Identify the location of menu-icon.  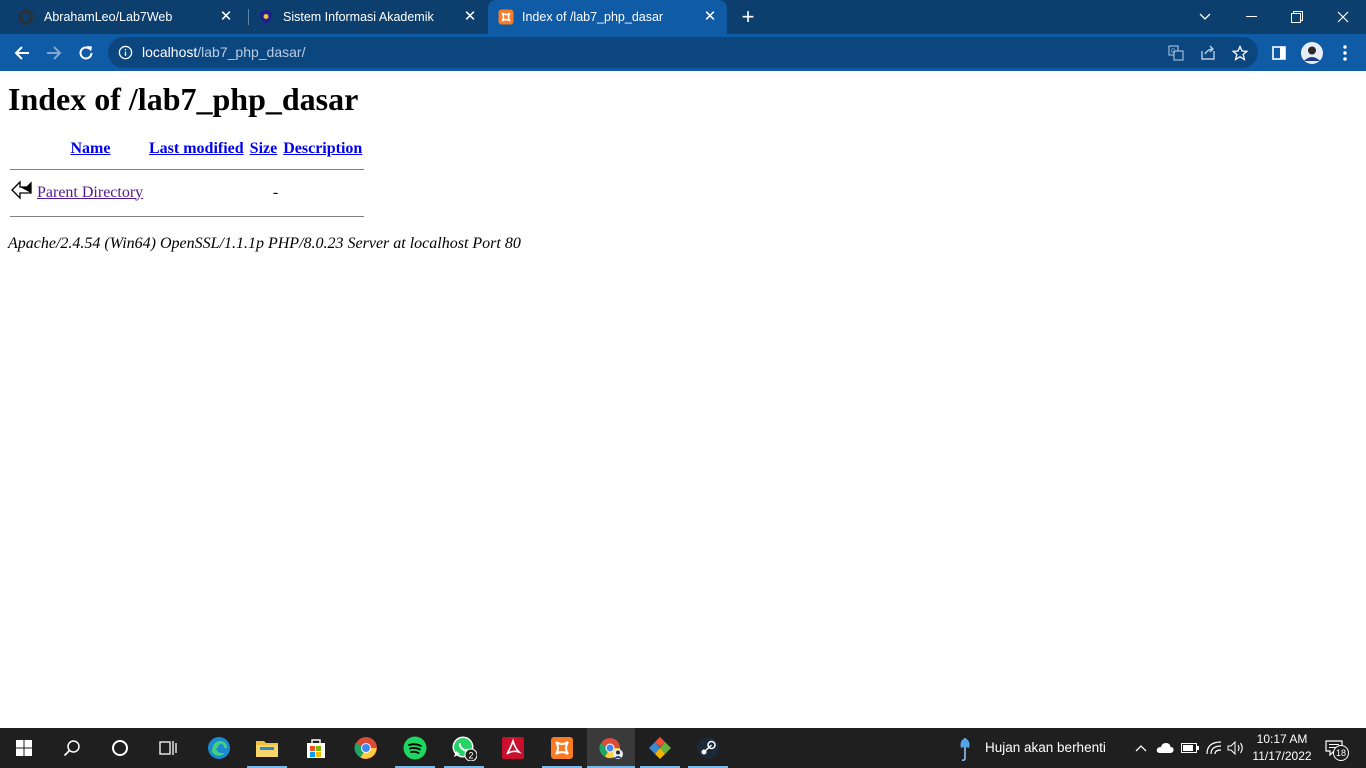
(1345, 53).